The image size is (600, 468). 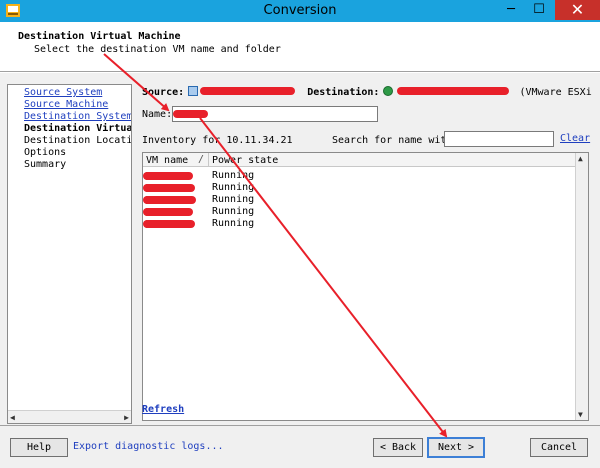 What do you see at coordinates (581, 286) in the screenshot?
I see `table-vertical-scrollbar: ▲ ▼` at bounding box center [581, 286].